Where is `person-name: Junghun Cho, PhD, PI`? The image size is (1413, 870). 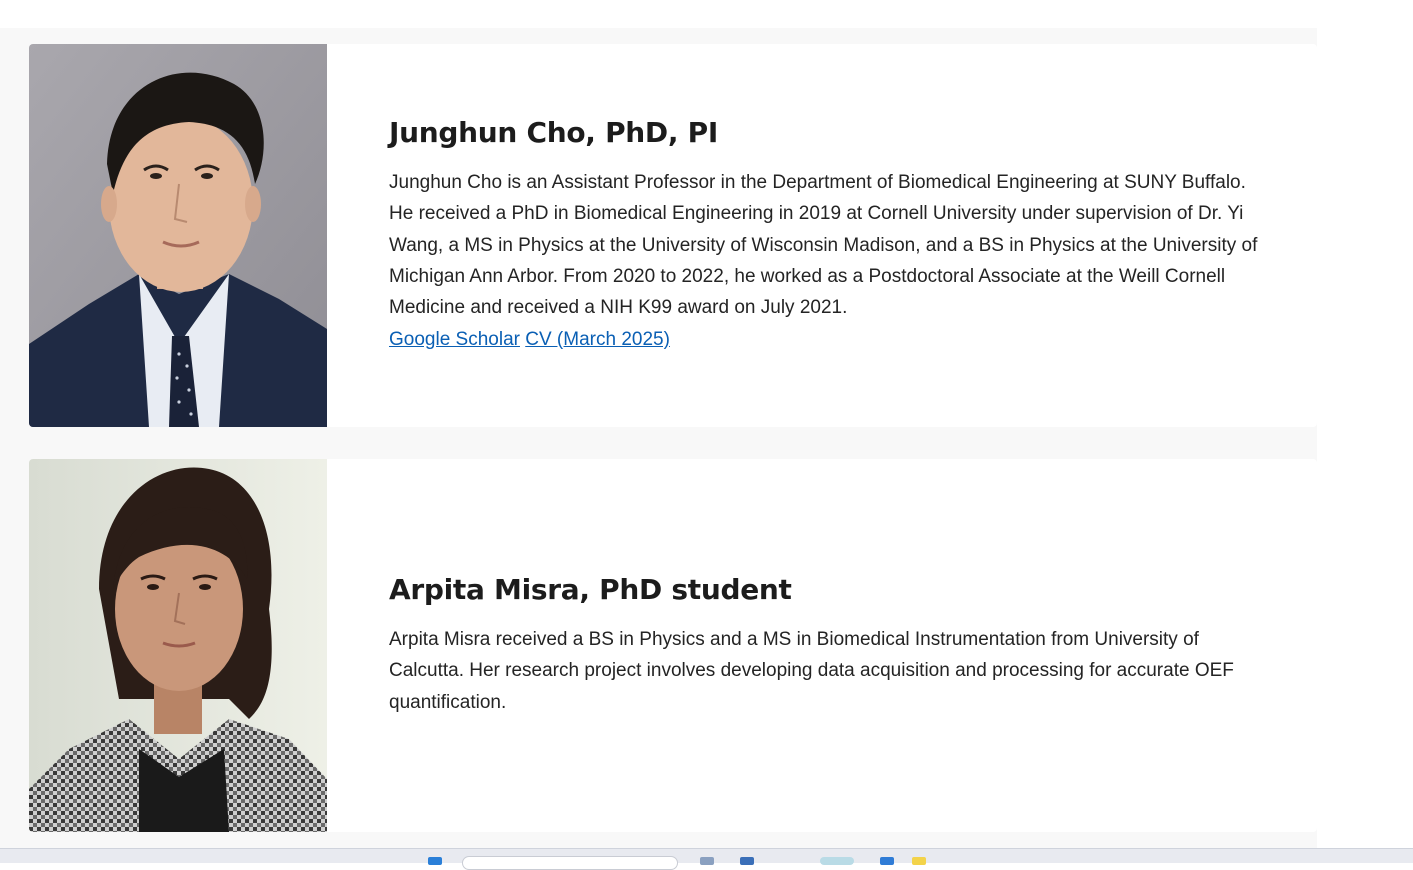
person-name: Junghun Cho, PhD, PI is located at coordinates (554, 132).